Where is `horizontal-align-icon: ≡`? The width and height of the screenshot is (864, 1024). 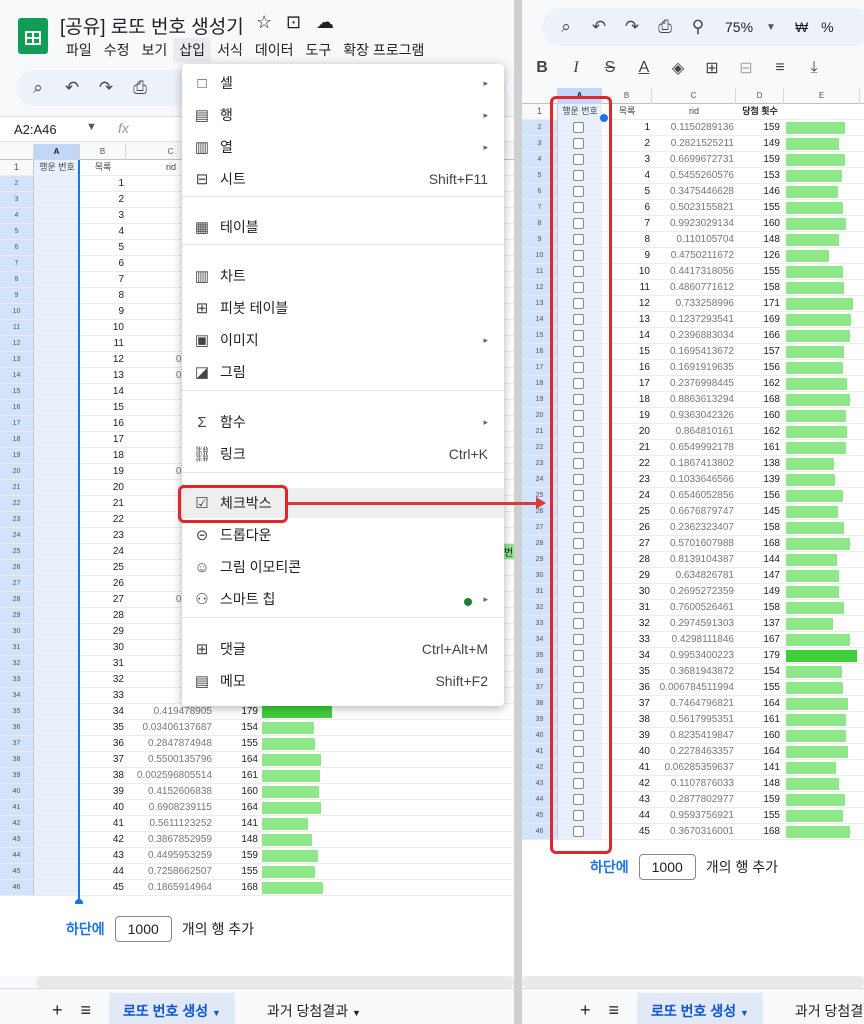 horizontal-align-icon: ≡ is located at coordinates (780, 68).